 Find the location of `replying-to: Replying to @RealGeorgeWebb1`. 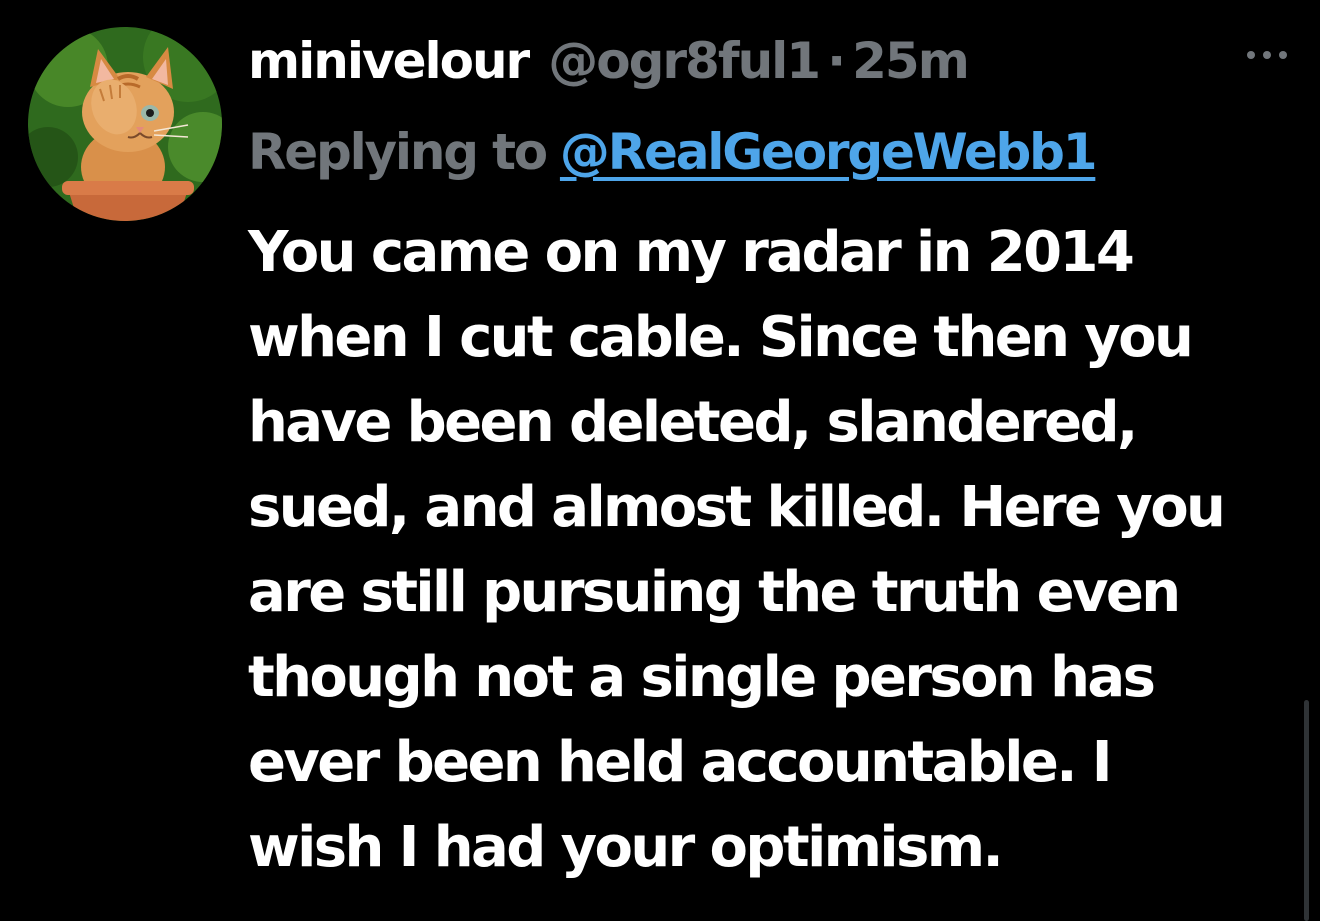

replying-to: Replying to @RealGeorgeWebb1 is located at coordinates (673, 152).